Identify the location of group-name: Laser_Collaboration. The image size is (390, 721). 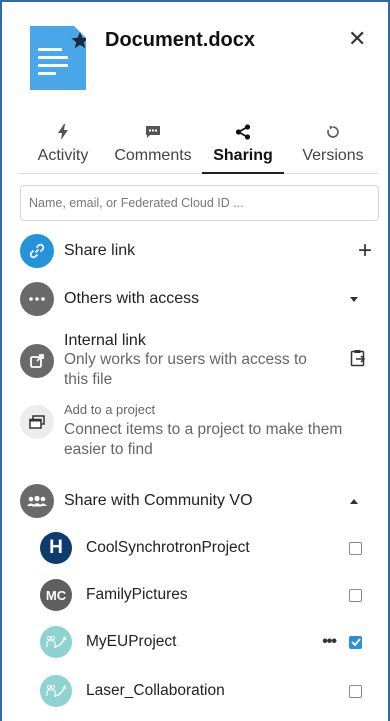
(155, 690).